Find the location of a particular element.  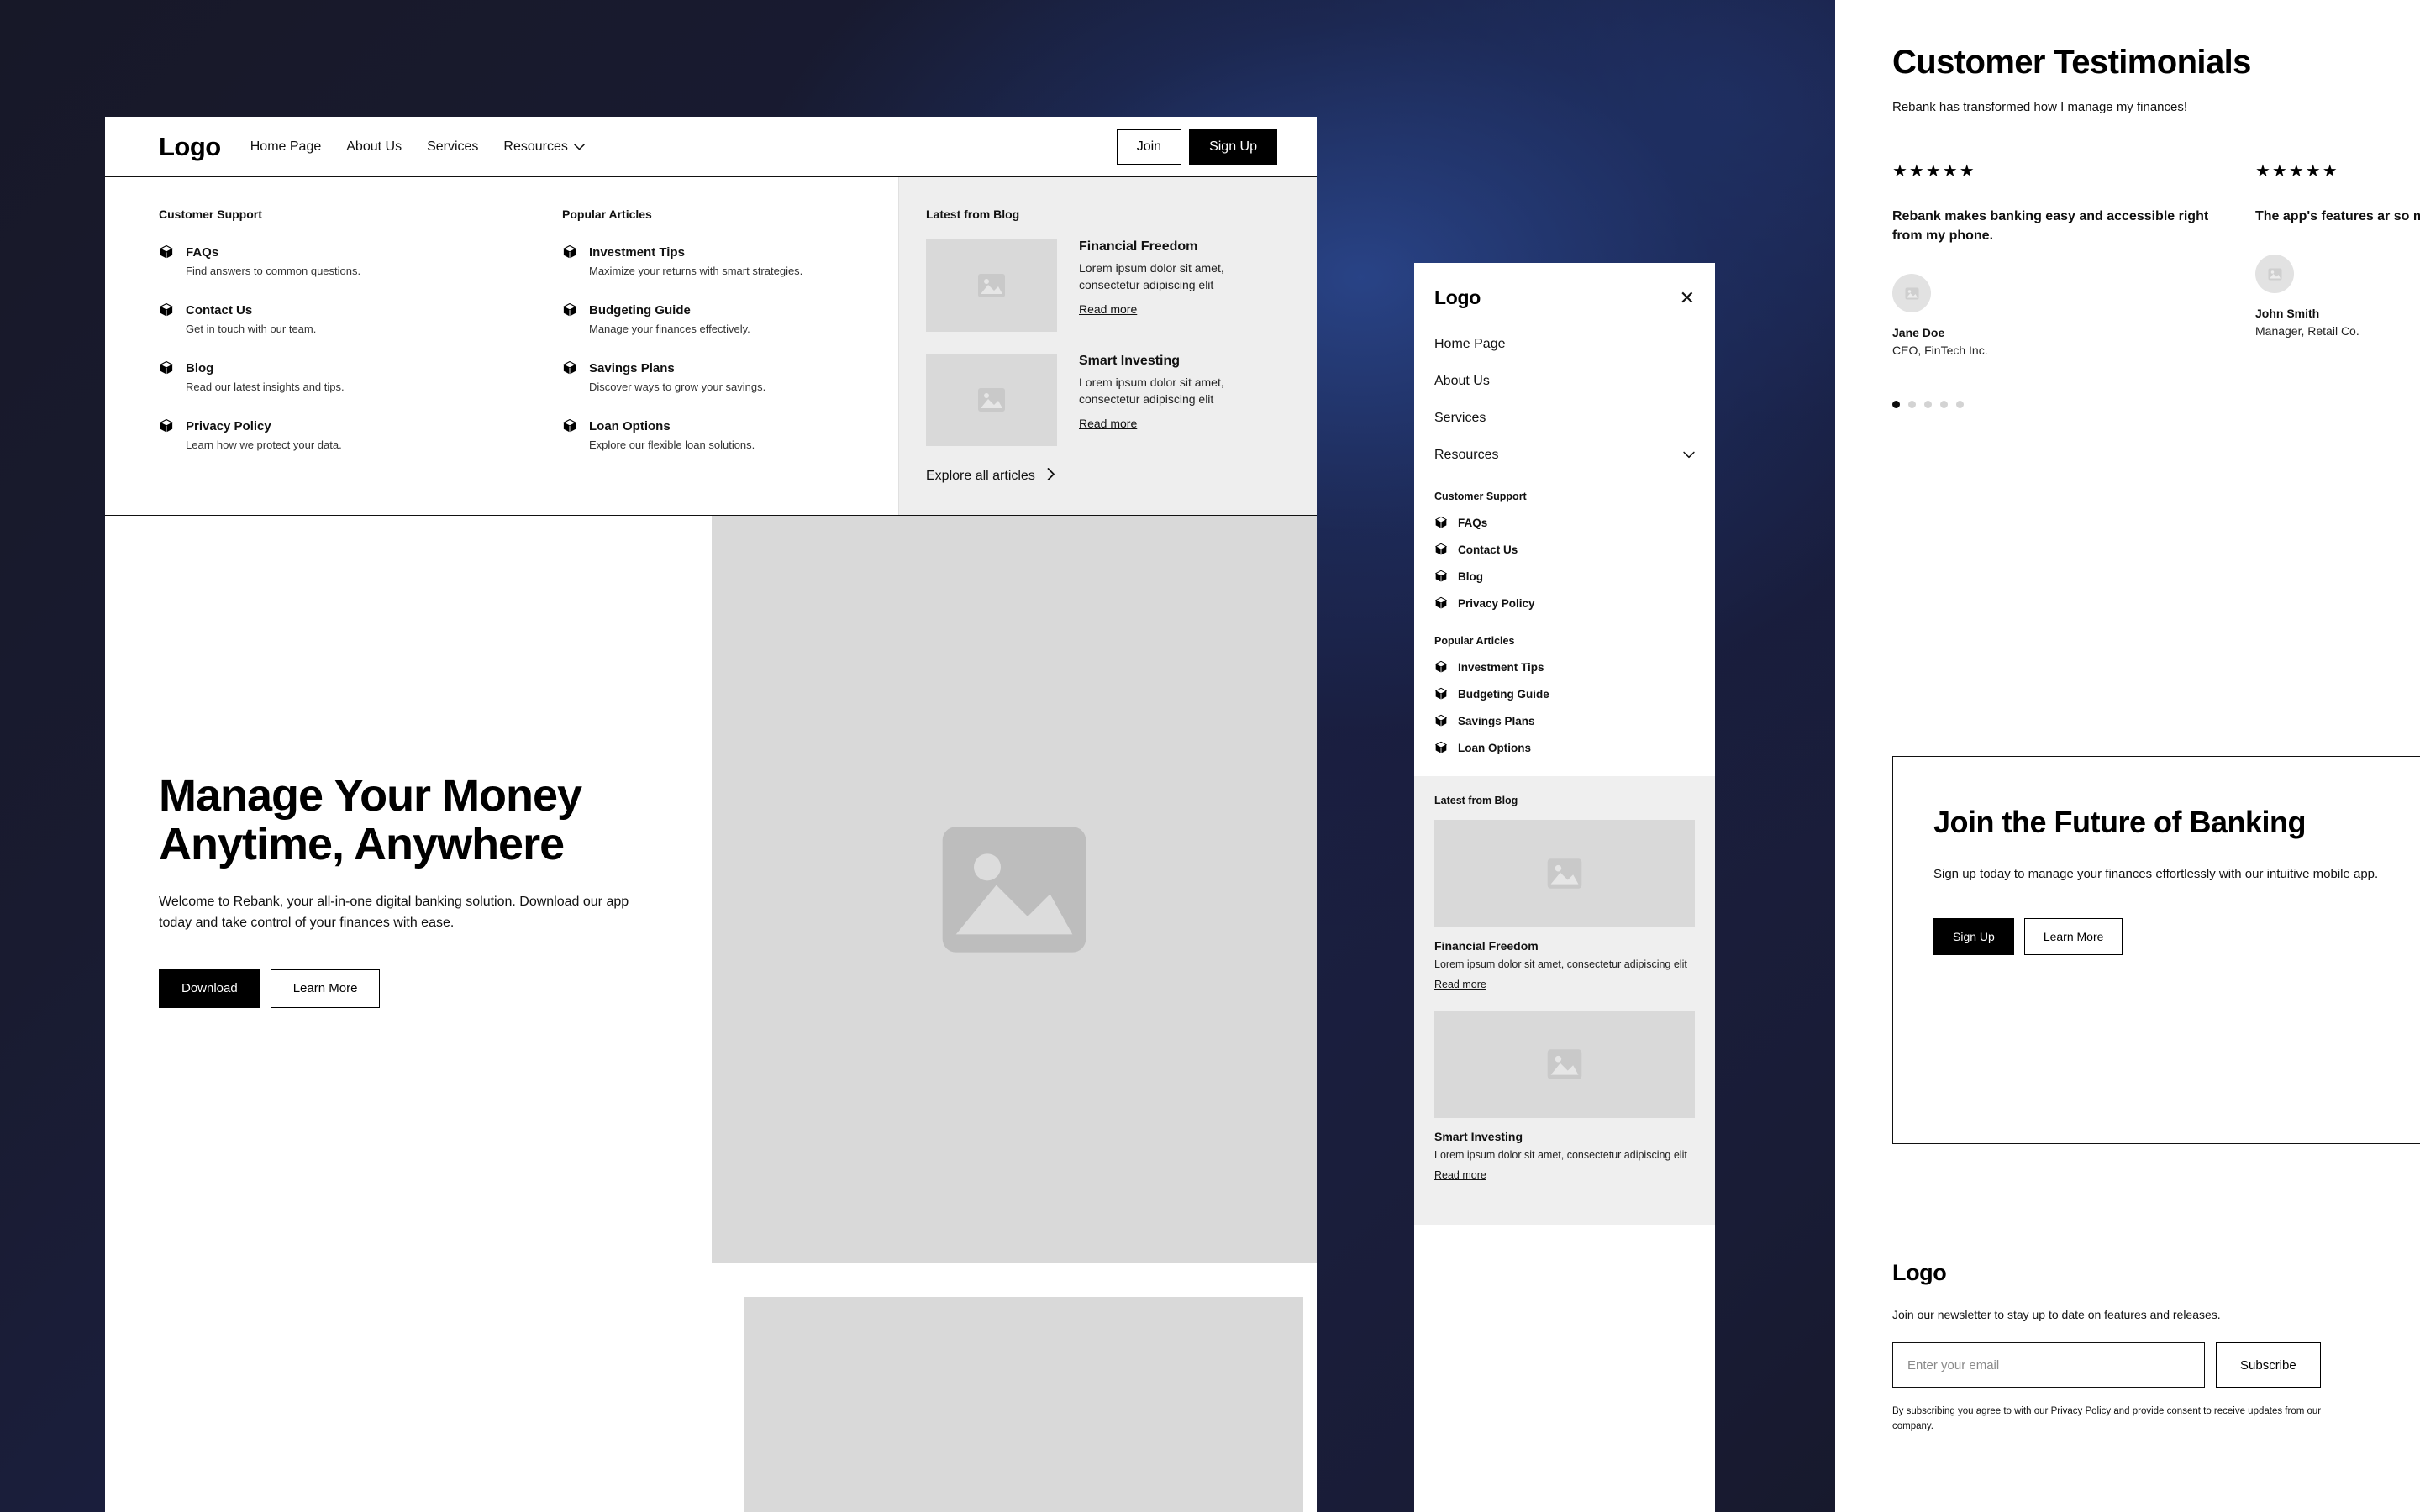

mobile-link-investment-tips: Investment Tips is located at coordinates (1564, 667).